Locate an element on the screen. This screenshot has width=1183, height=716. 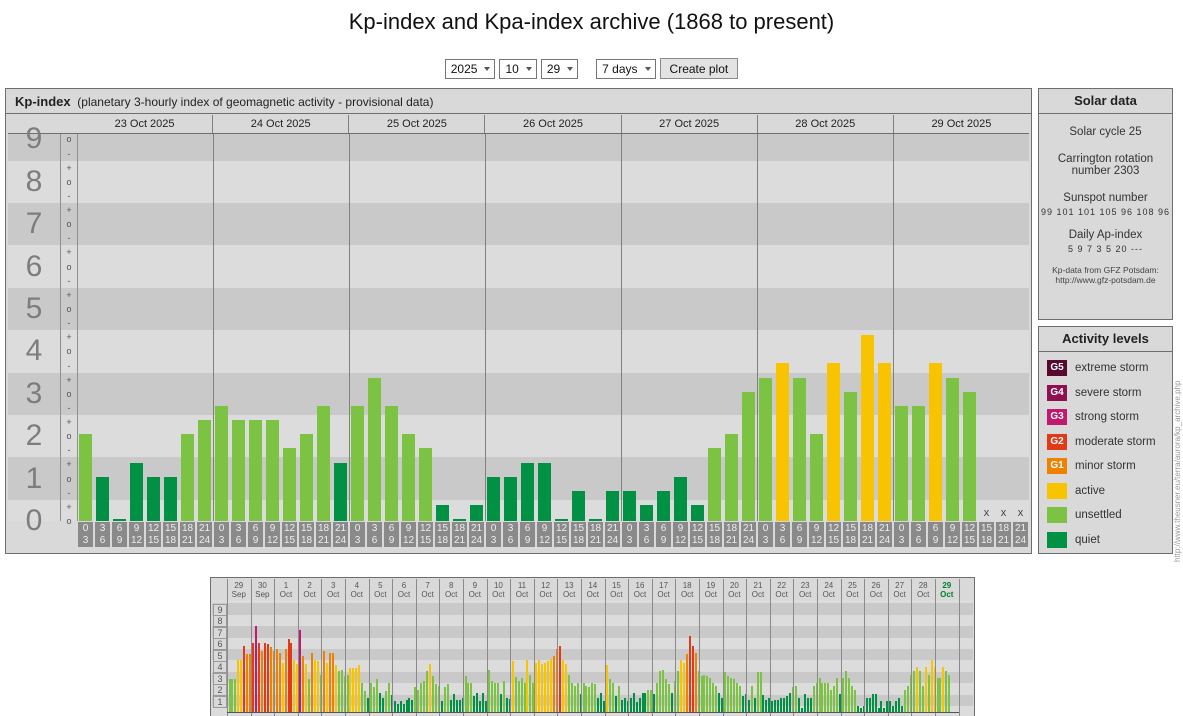
day-separator is located at coordinates (757, 327).